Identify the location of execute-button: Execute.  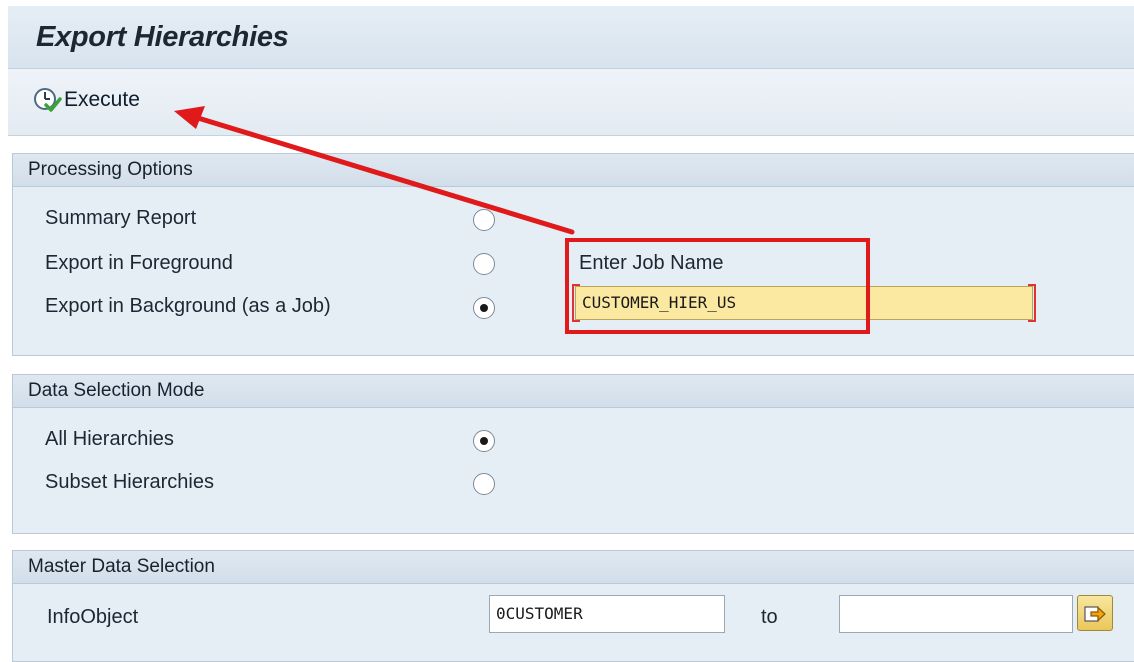
(86, 100).